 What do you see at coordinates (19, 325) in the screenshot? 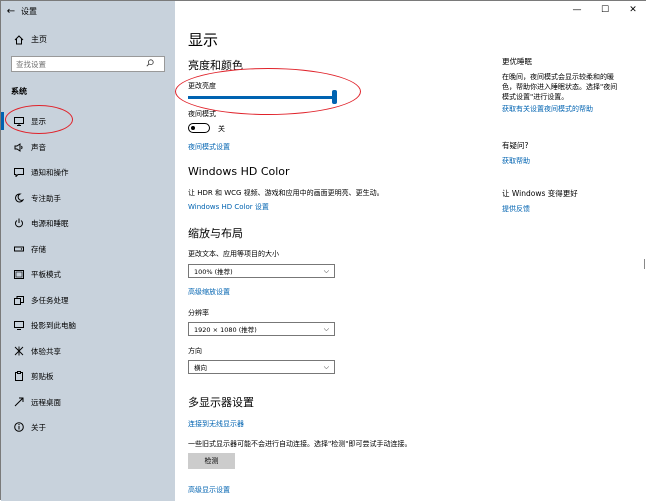
I see `projection-icon` at bounding box center [19, 325].